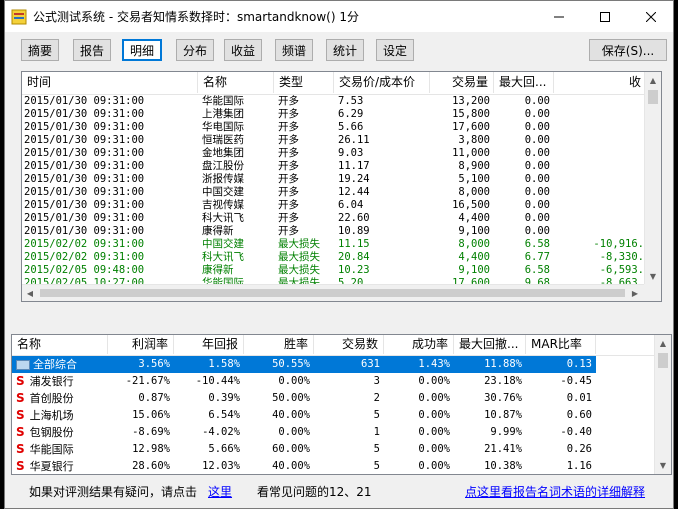  I want to click on summary-cell: 50.00%, so click(291, 398).